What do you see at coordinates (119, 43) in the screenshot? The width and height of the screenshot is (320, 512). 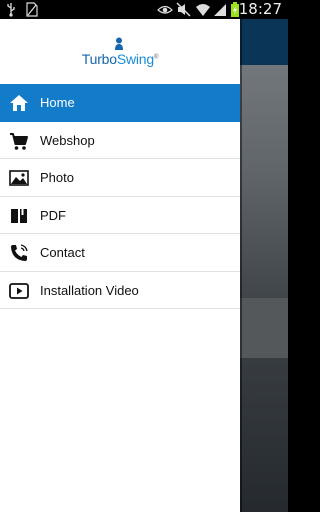 I see `golfer-icon` at bounding box center [119, 43].